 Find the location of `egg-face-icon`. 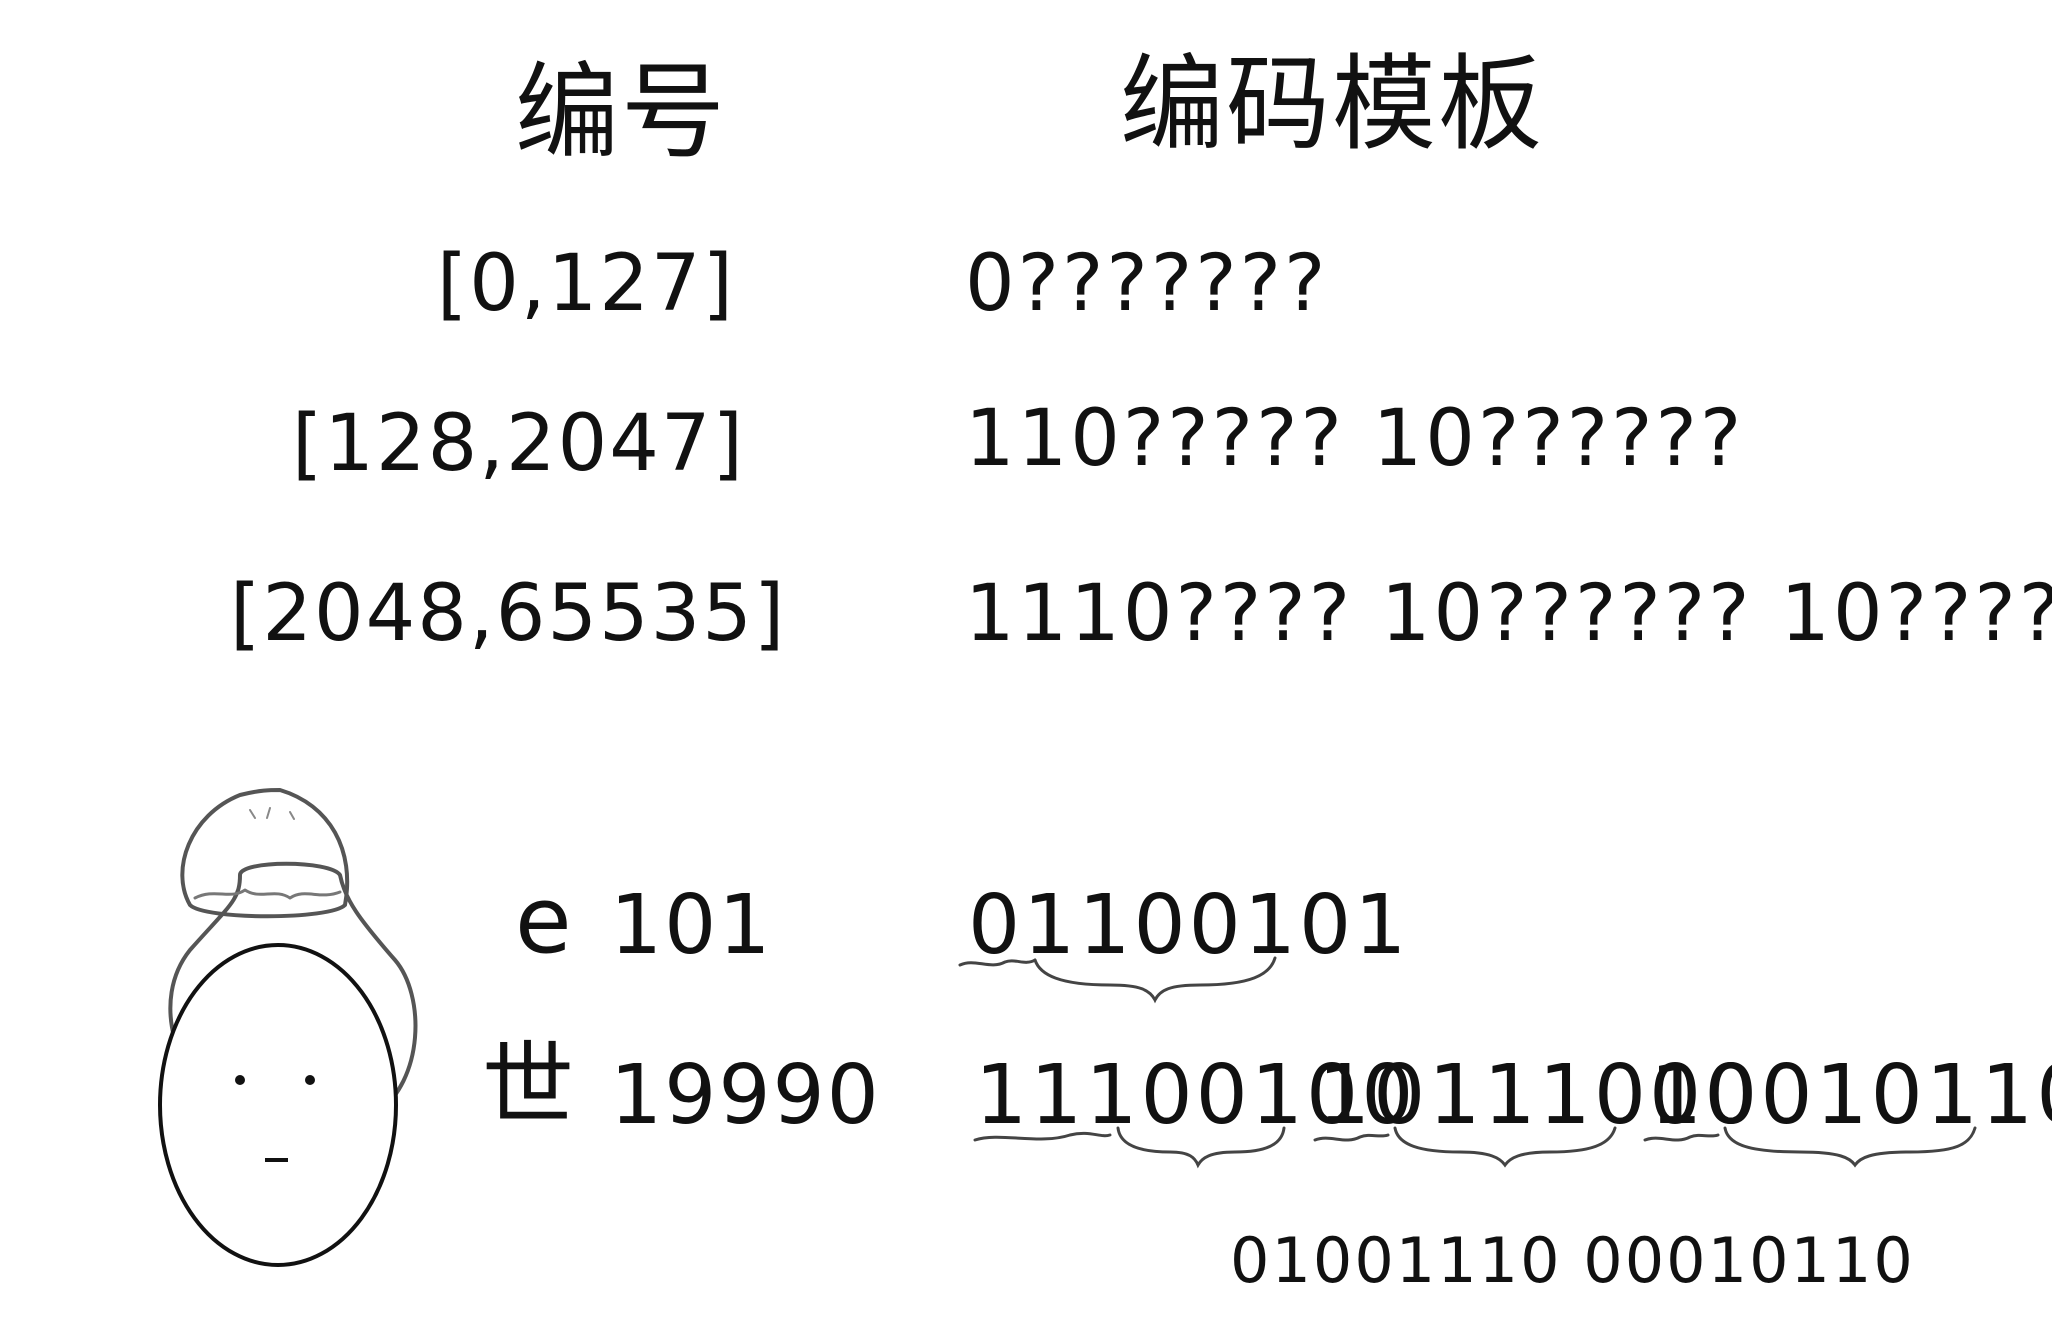

egg-face-icon is located at coordinates (278, 1105).